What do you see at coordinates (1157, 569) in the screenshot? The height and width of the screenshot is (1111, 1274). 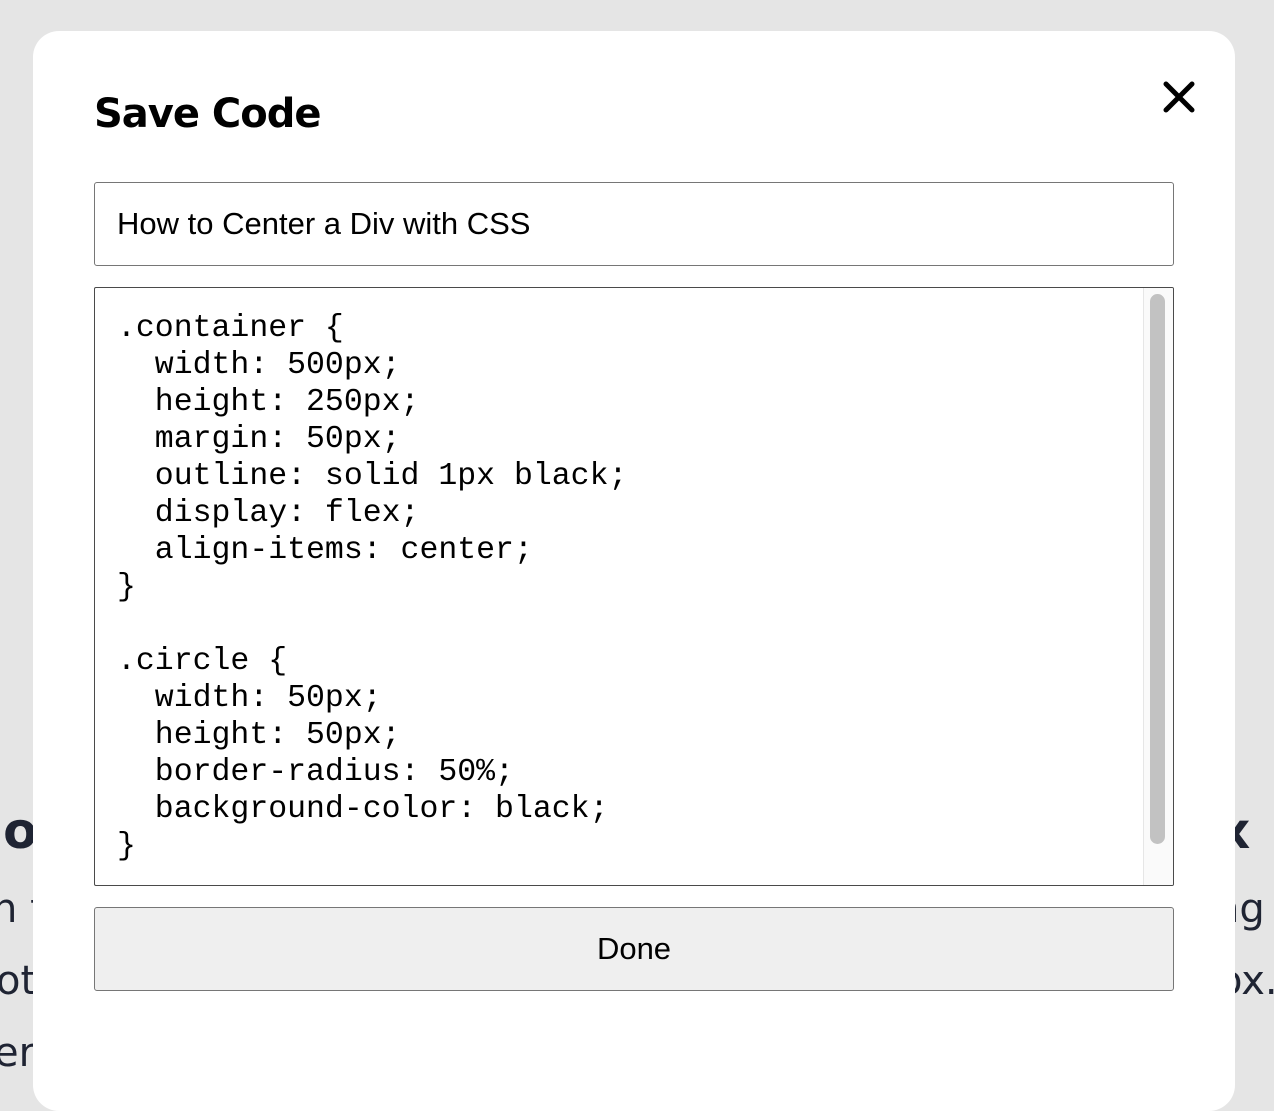 I see `scrollbar-thumb` at bounding box center [1157, 569].